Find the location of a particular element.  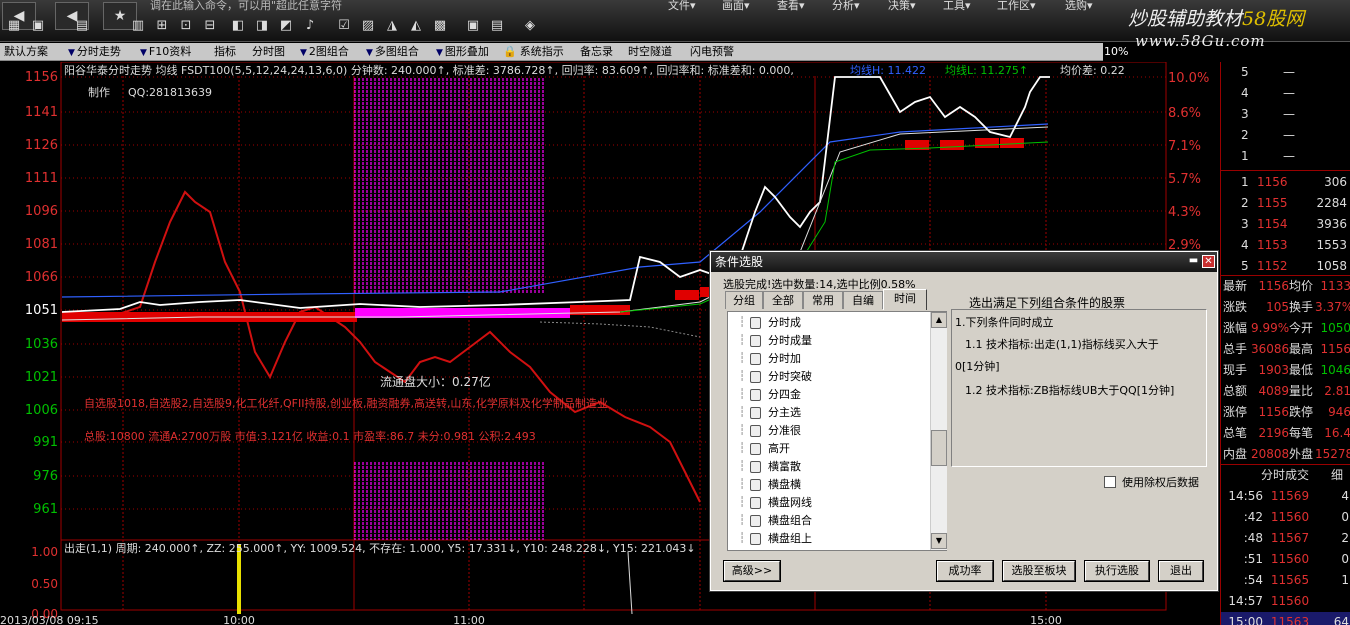

menu-analyze: 分析▾ is located at coordinates (846, 6).